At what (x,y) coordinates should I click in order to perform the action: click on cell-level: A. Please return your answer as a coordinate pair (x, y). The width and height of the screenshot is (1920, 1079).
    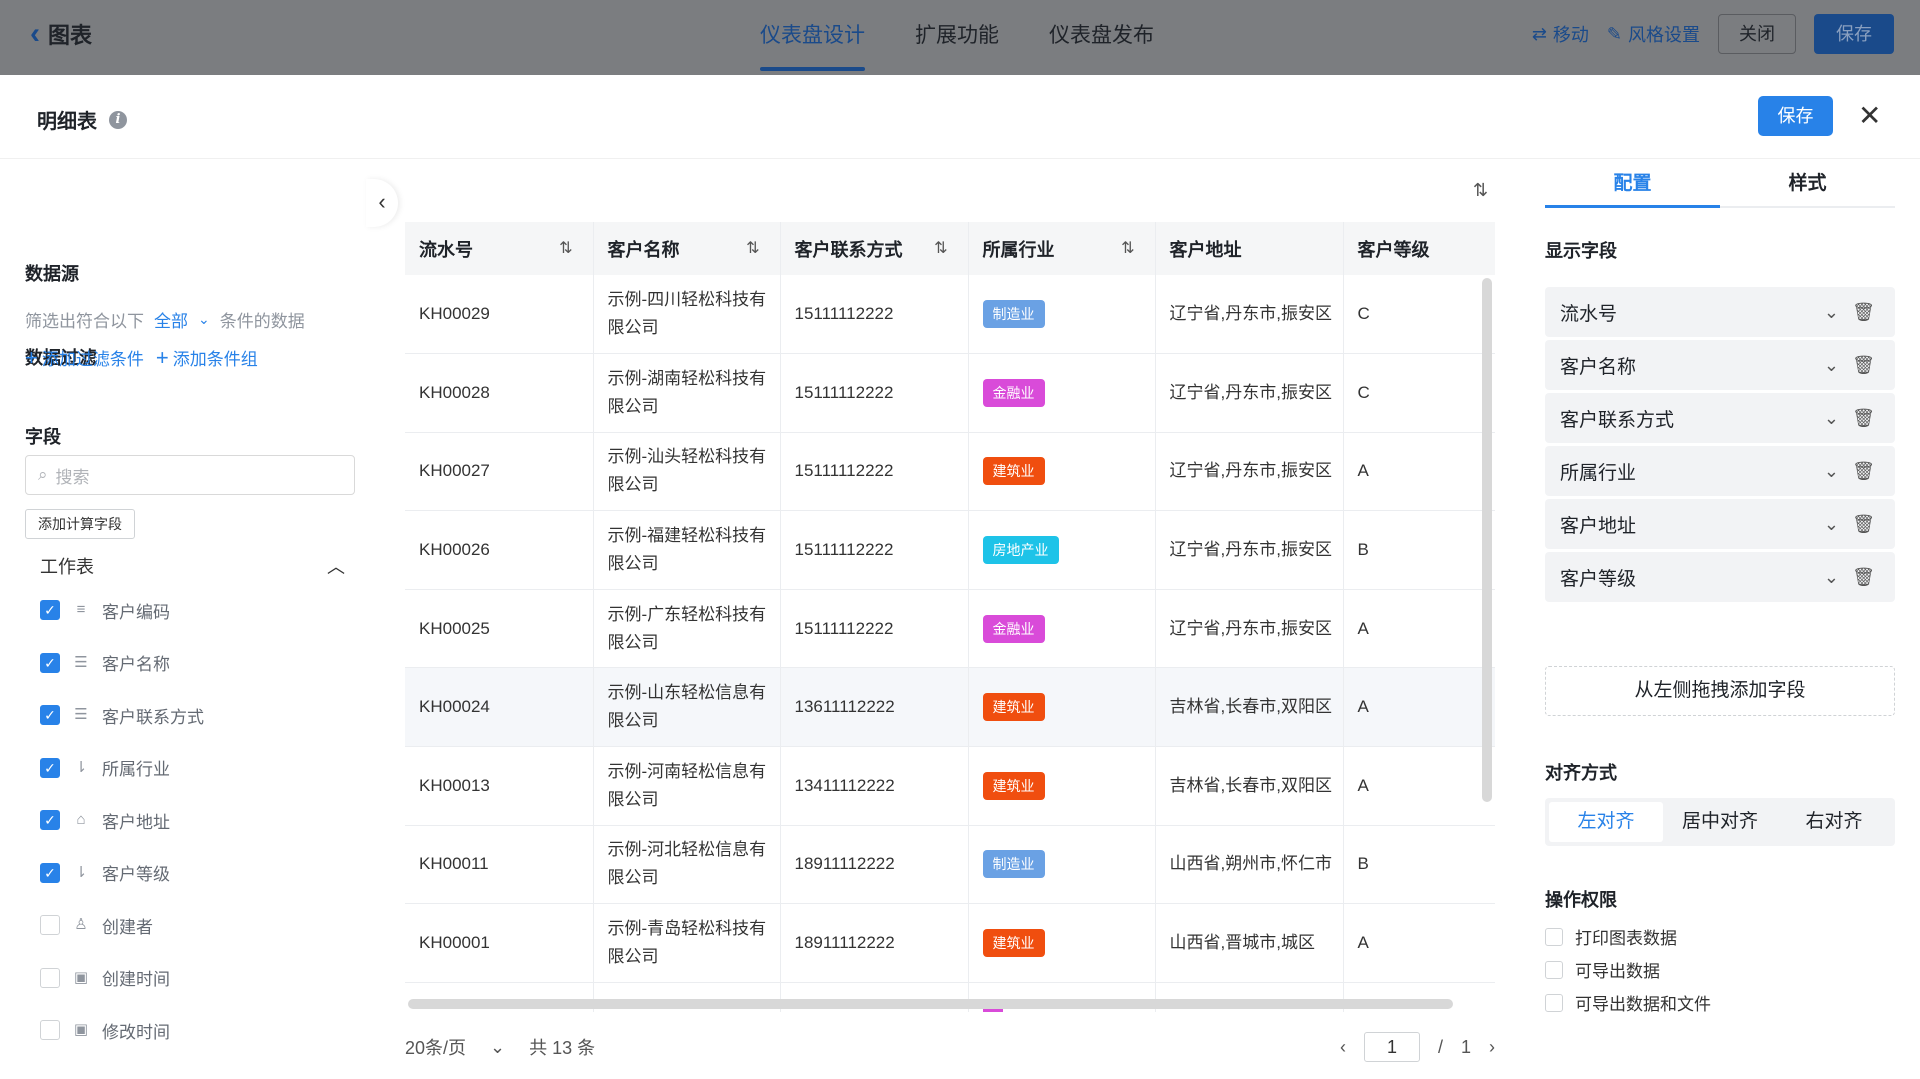
    Looking at the image, I should click on (1419, 707).